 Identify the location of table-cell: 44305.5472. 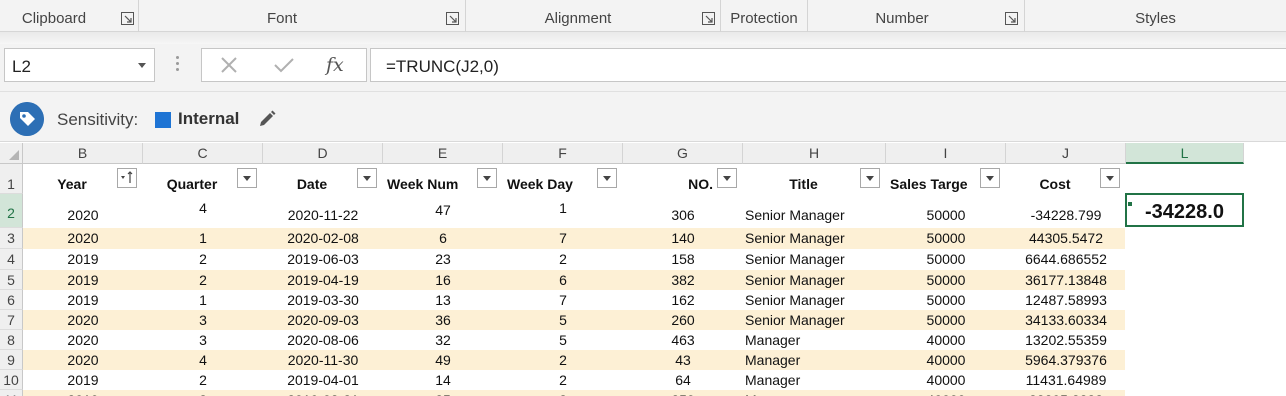
(1066, 238).